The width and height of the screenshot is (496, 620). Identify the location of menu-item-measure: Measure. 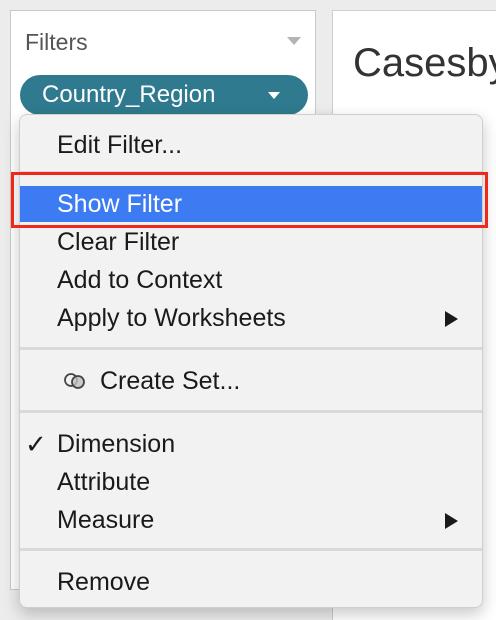
(251, 520).